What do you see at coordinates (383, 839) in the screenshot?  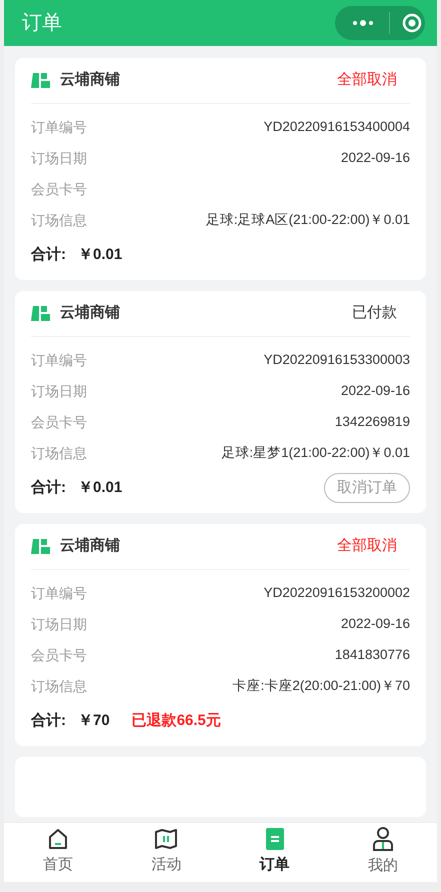 I see `user-icon` at bounding box center [383, 839].